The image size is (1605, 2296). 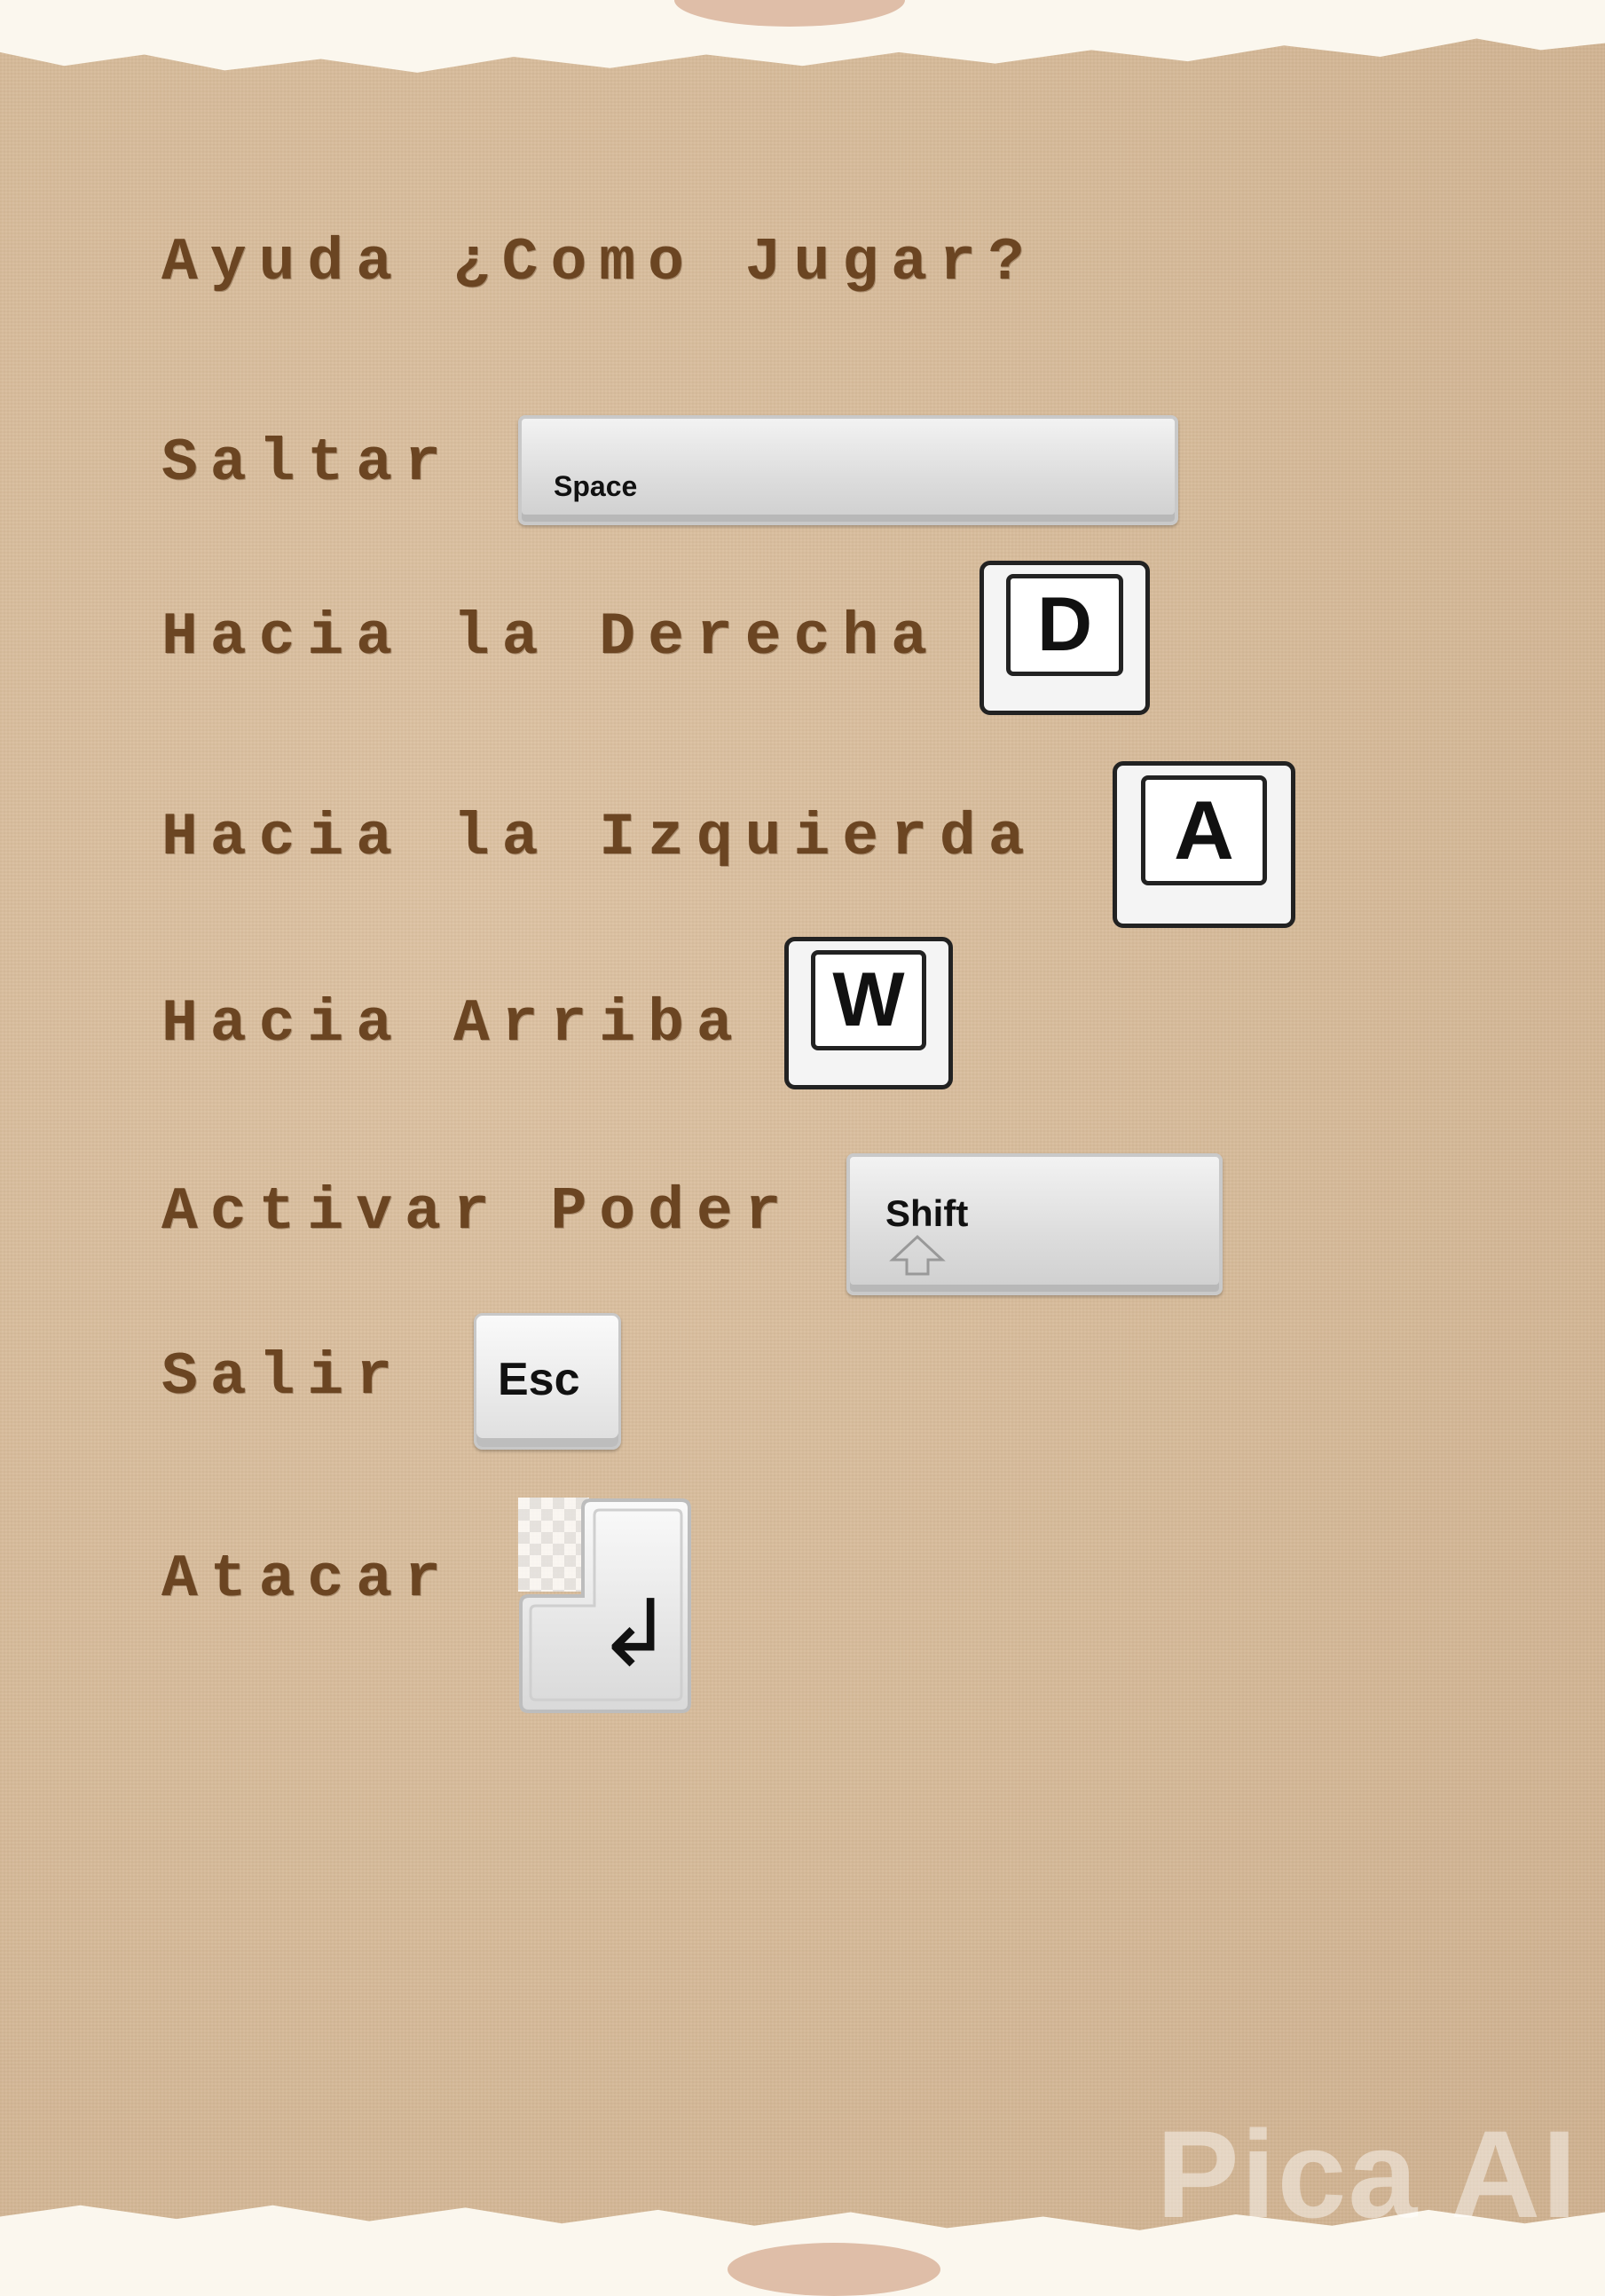 What do you see at coordinates (599, 838) in the screenshot?
I see `action-label-left: Hacia la Izquierda` at bounding box center [599, 838].